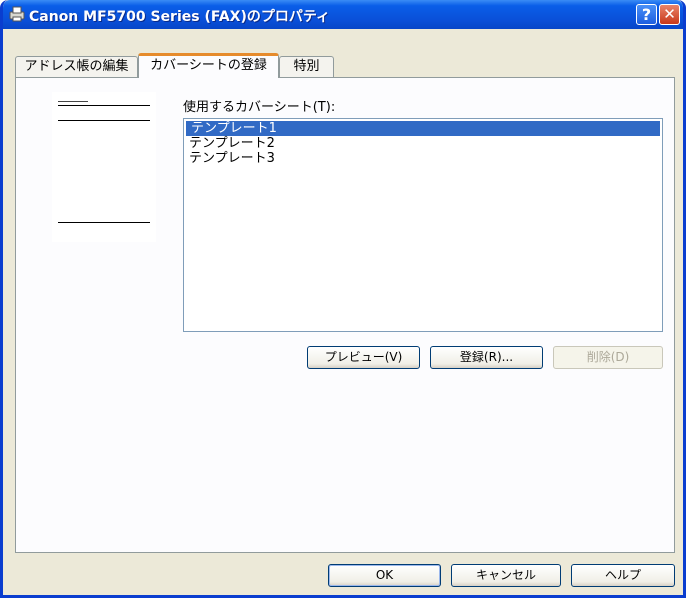 This screenshot has height=598, width=686. I want to click on tab-cover-sheet: カバーシートの登録, so click(208, 65).